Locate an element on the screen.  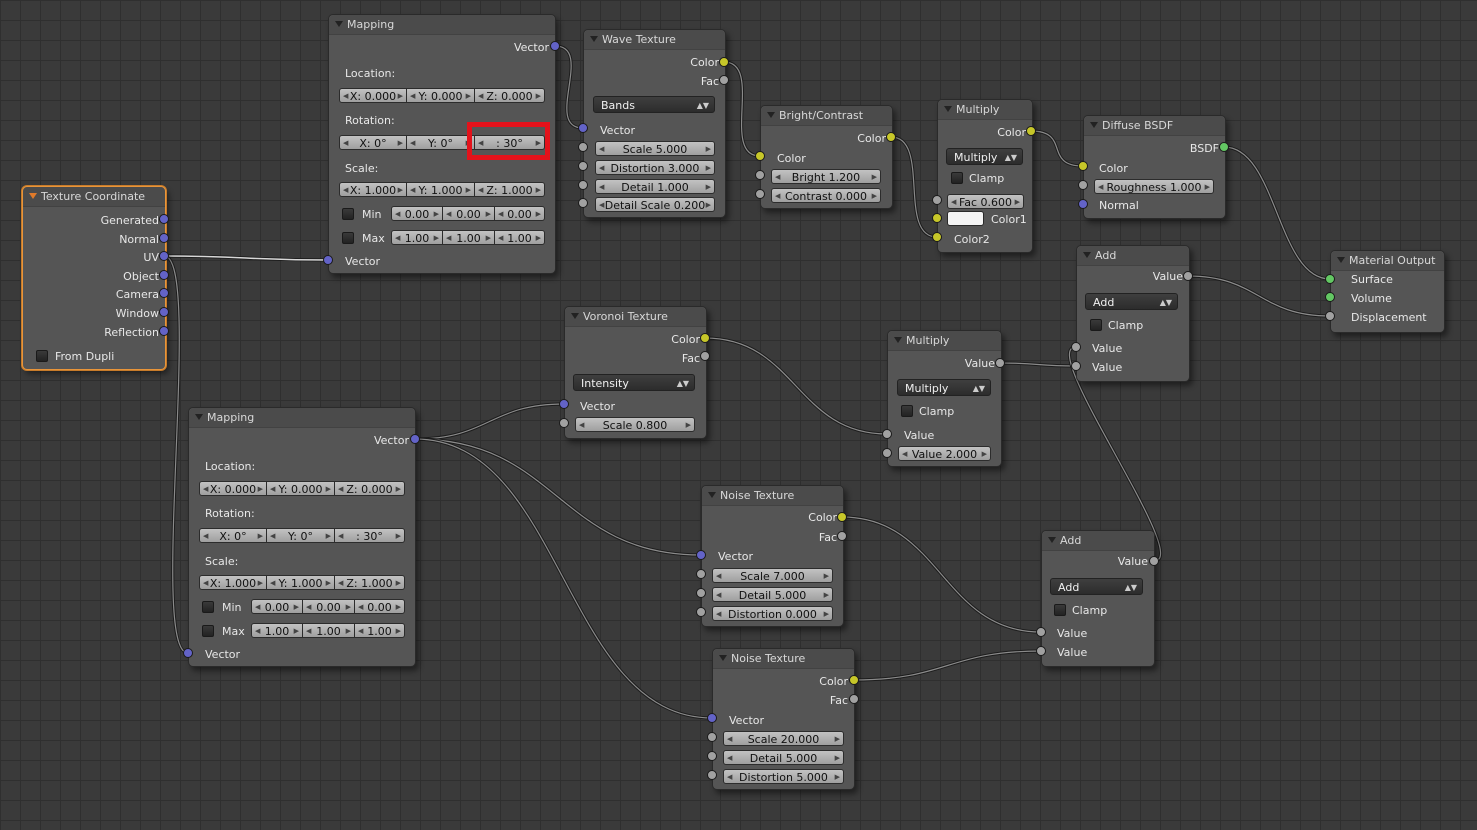
link-uv-to-mapping1 is located at coordinates (246, 258).